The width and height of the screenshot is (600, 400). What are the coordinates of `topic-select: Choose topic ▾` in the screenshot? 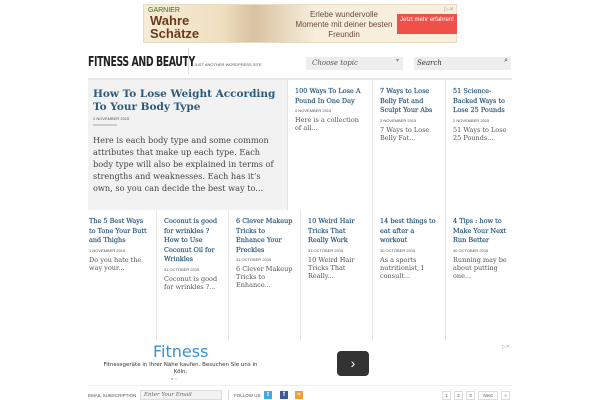 It's located at (354, 63).